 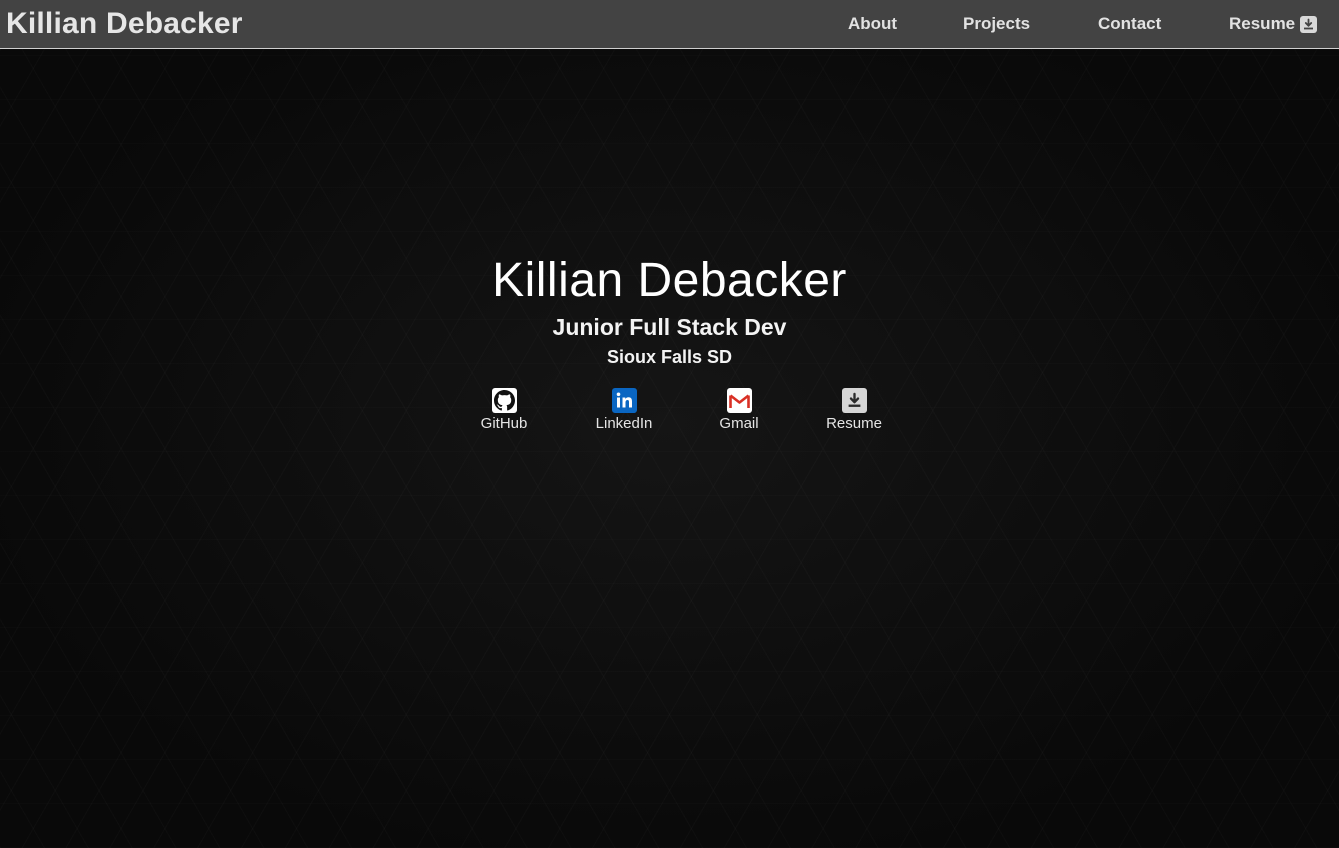 I want to click on nav-link-resume: Resume, so click(x=1273, y=24).